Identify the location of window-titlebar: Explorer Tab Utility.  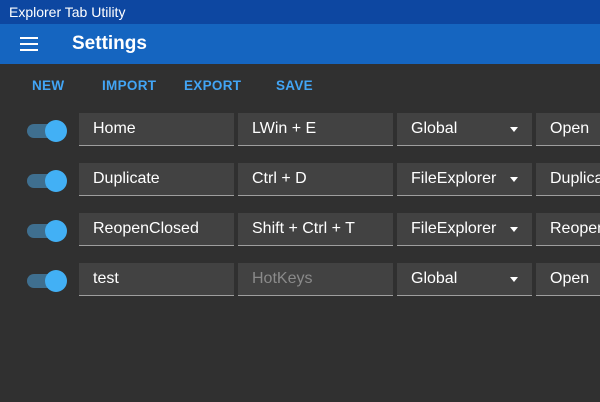
(300, 12).